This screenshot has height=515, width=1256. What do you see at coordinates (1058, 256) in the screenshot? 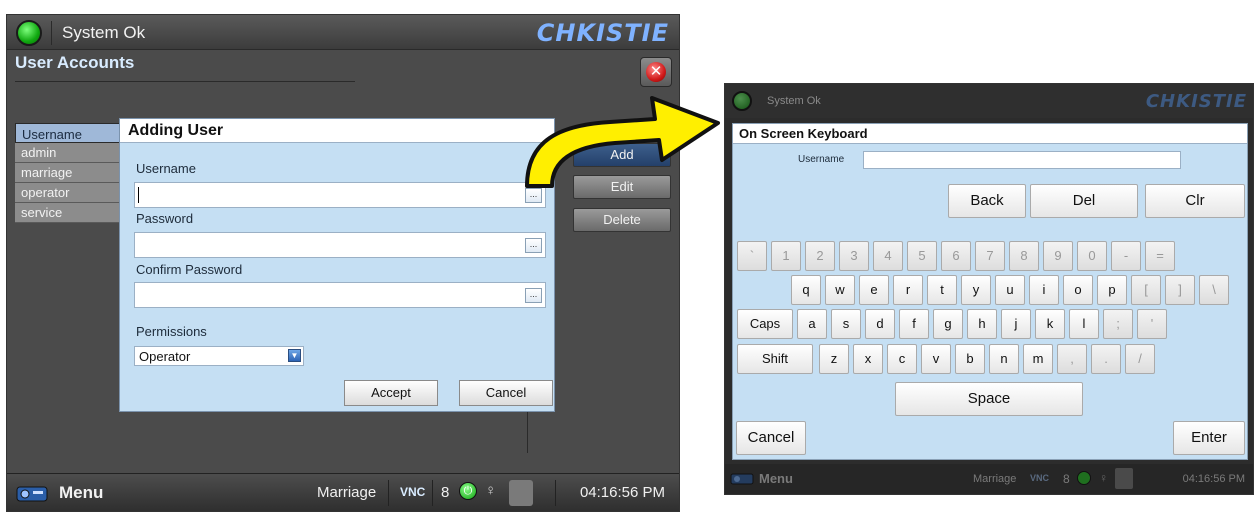
I see `key-row1-9: 9` at bounding box center [1058, 256].